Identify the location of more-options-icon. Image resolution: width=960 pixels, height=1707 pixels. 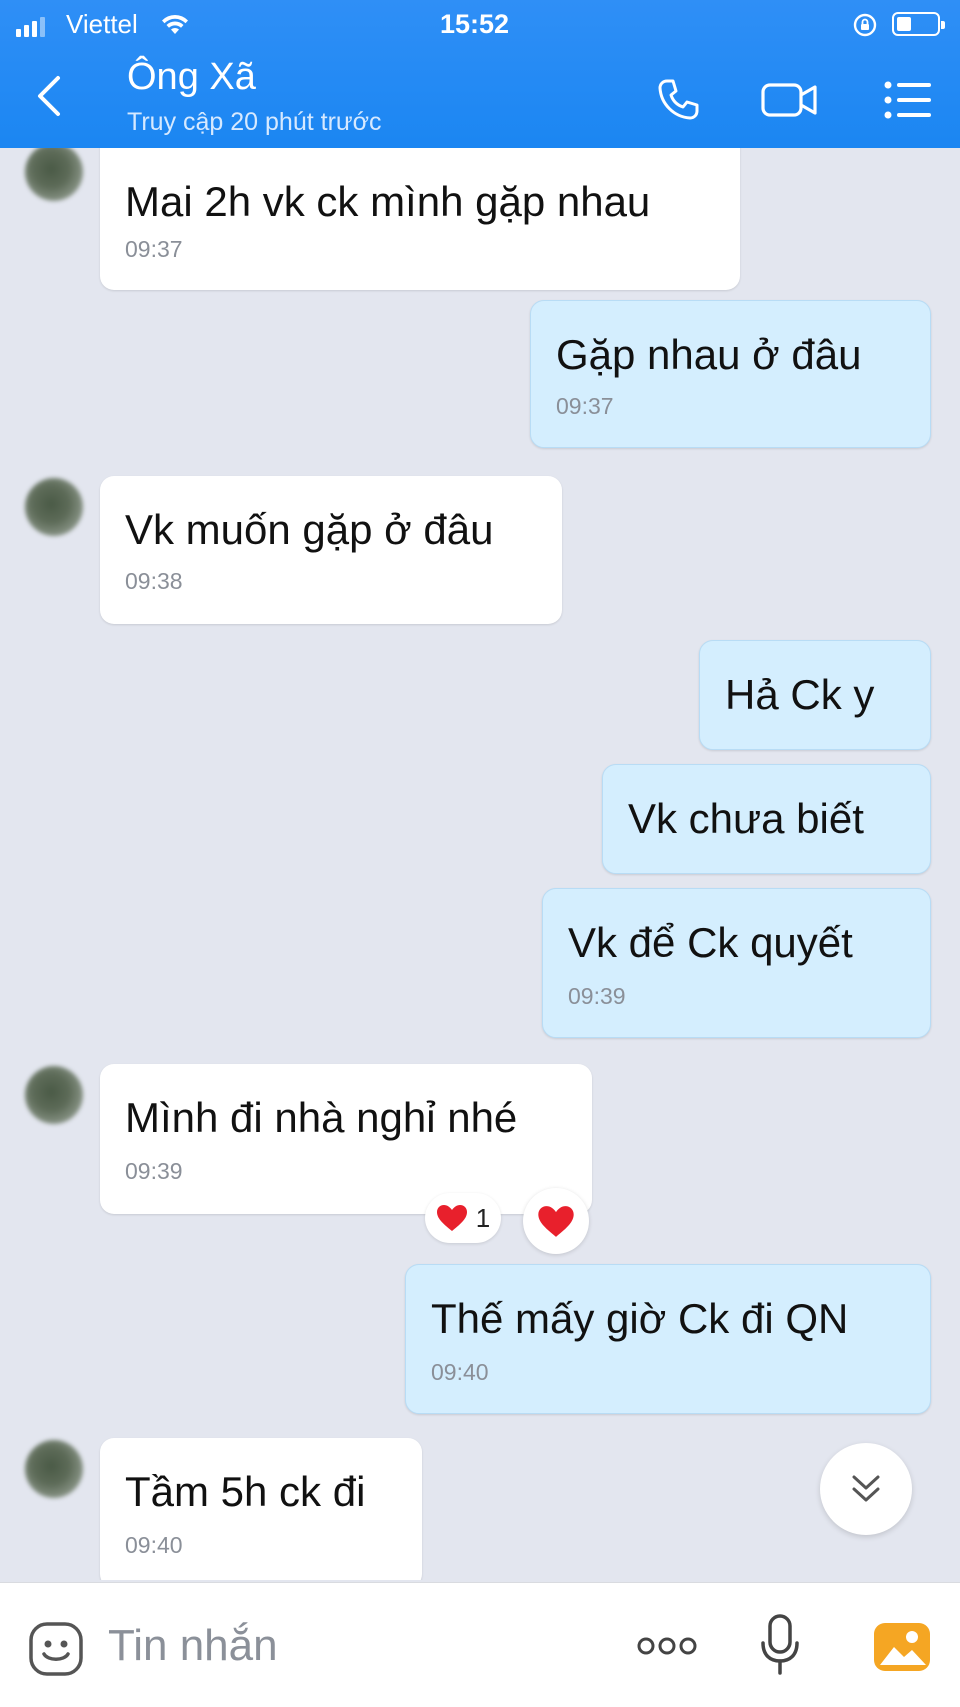
(667, 1646).